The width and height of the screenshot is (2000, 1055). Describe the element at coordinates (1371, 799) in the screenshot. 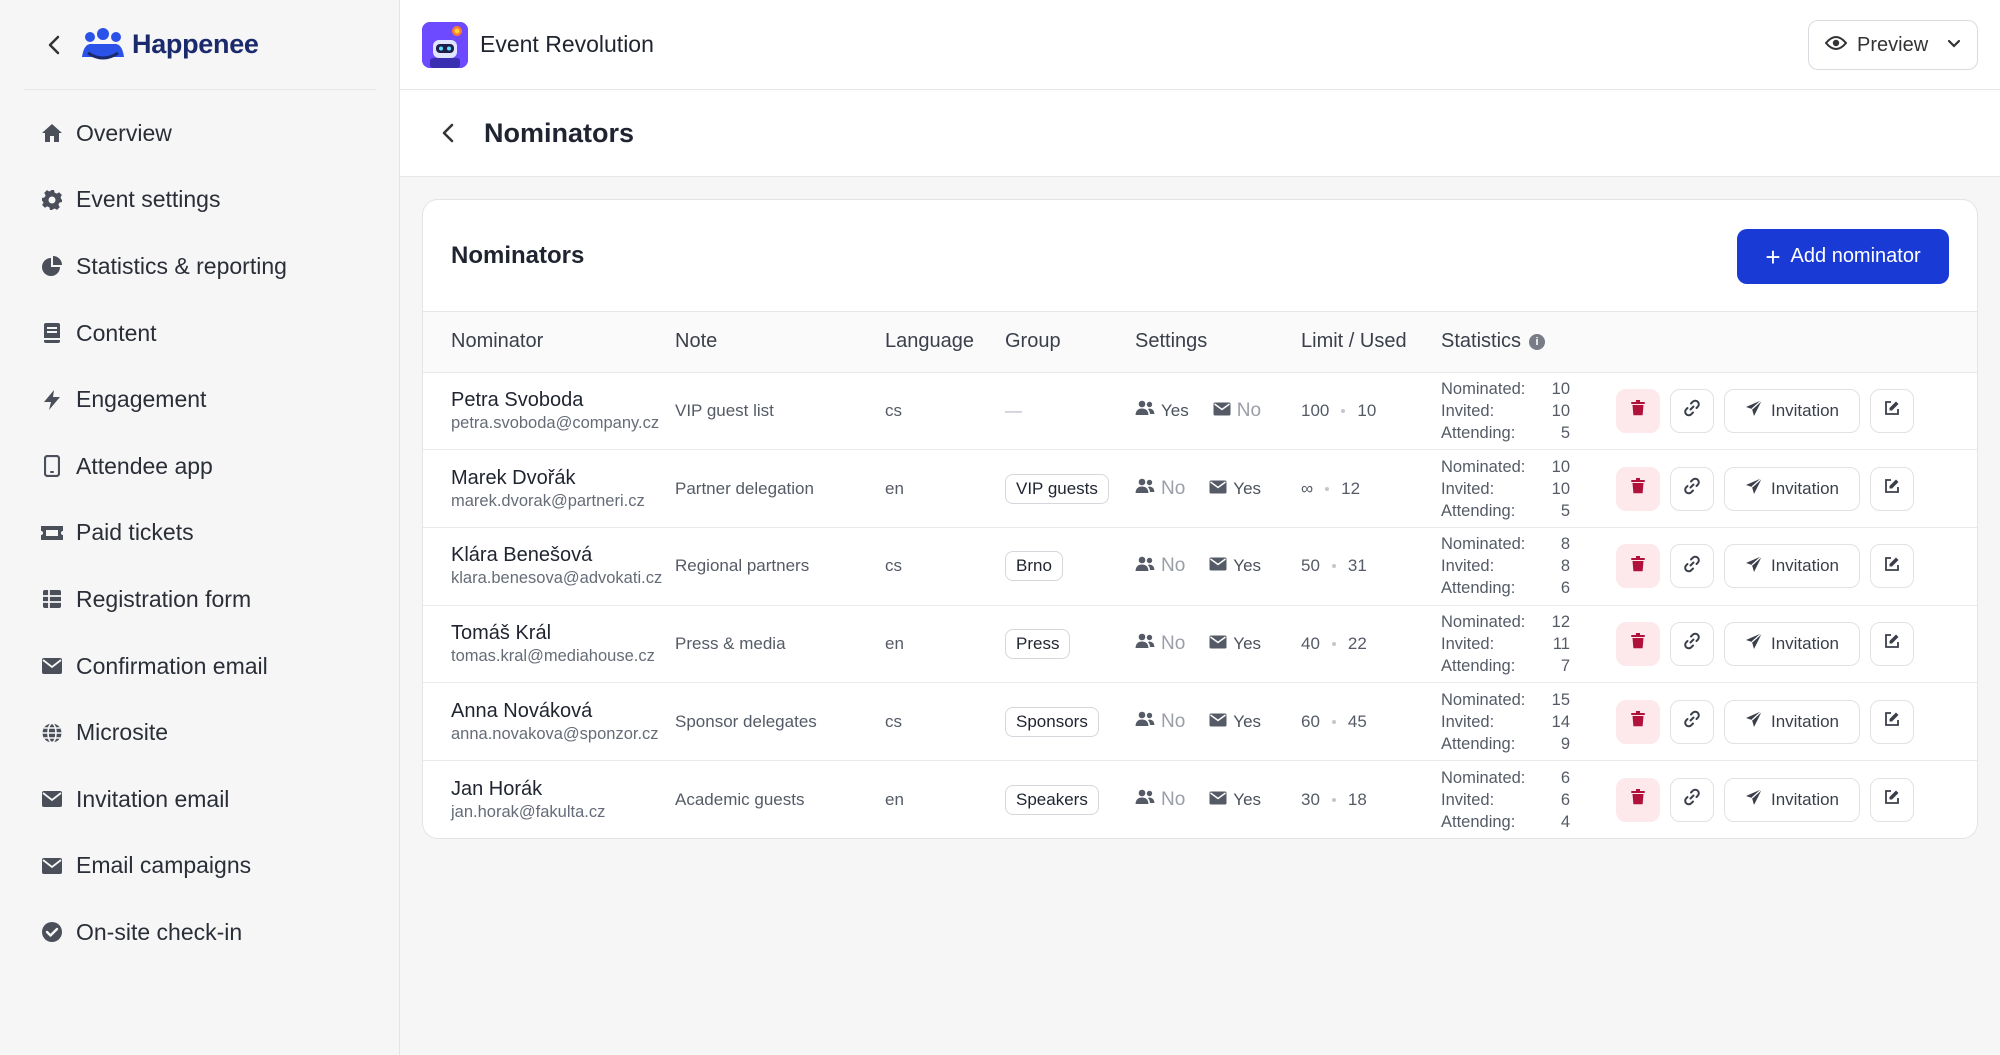

I see `limit-cell: 30 18` at that location.